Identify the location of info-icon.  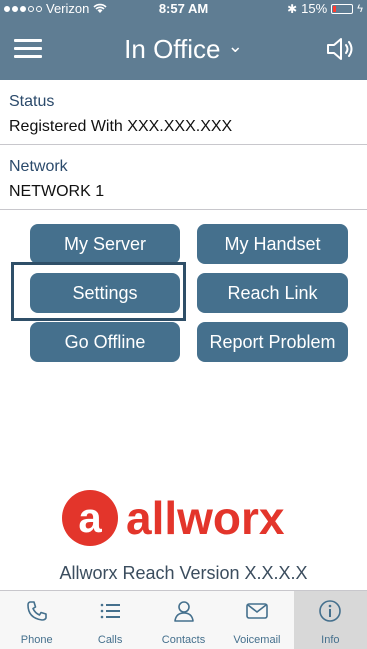
(330, 611).